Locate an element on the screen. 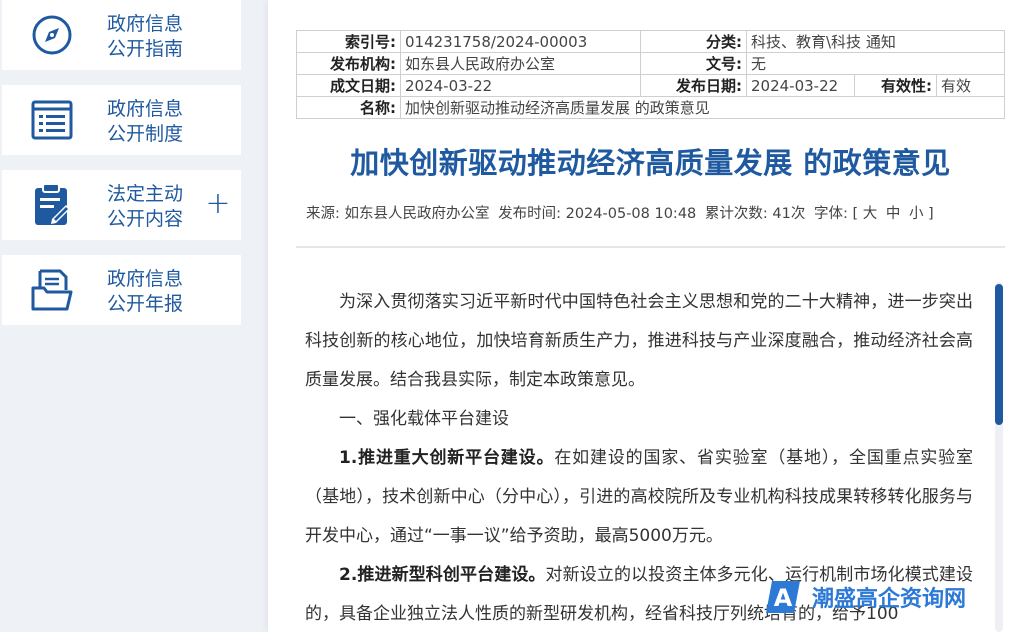 This screenshot has height=632, width=1032. sidebar-item-label: 政府信息 公开制度 is located at coordinates (145, 121).